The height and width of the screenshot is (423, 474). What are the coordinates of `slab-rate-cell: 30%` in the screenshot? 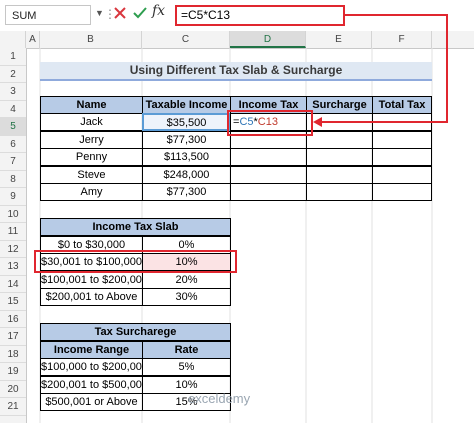 It's located at (186, 297).